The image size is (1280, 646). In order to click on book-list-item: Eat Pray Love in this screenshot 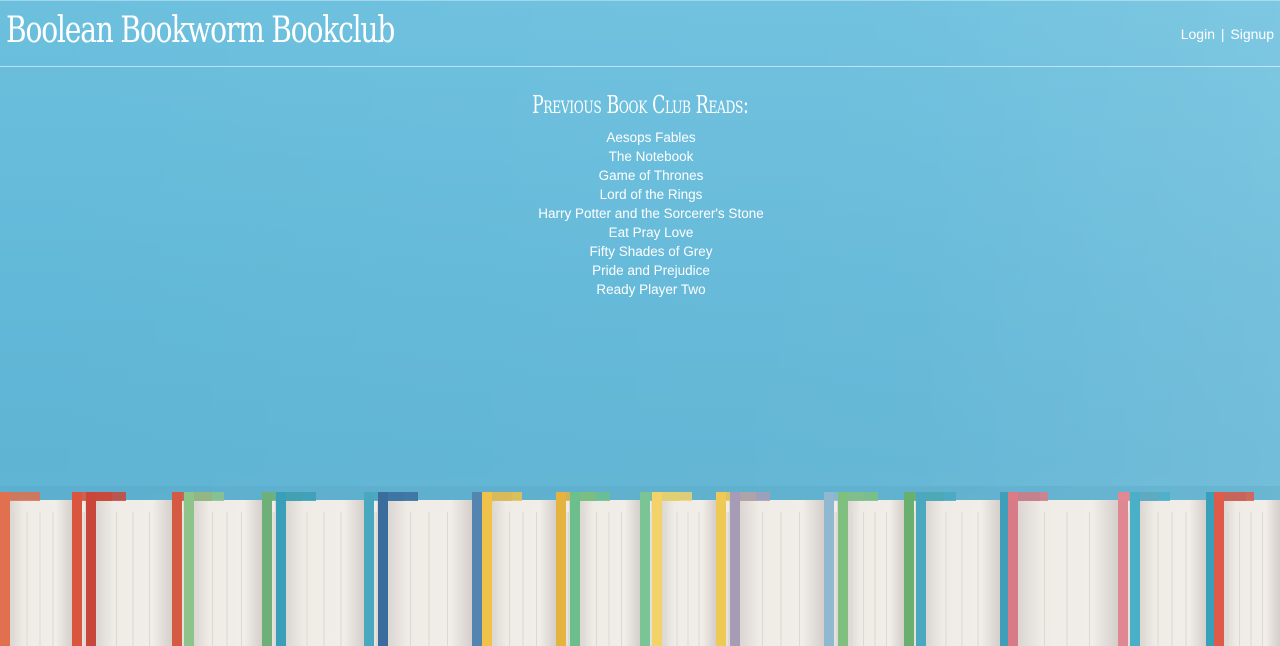, I will do `click(651, 232)`.